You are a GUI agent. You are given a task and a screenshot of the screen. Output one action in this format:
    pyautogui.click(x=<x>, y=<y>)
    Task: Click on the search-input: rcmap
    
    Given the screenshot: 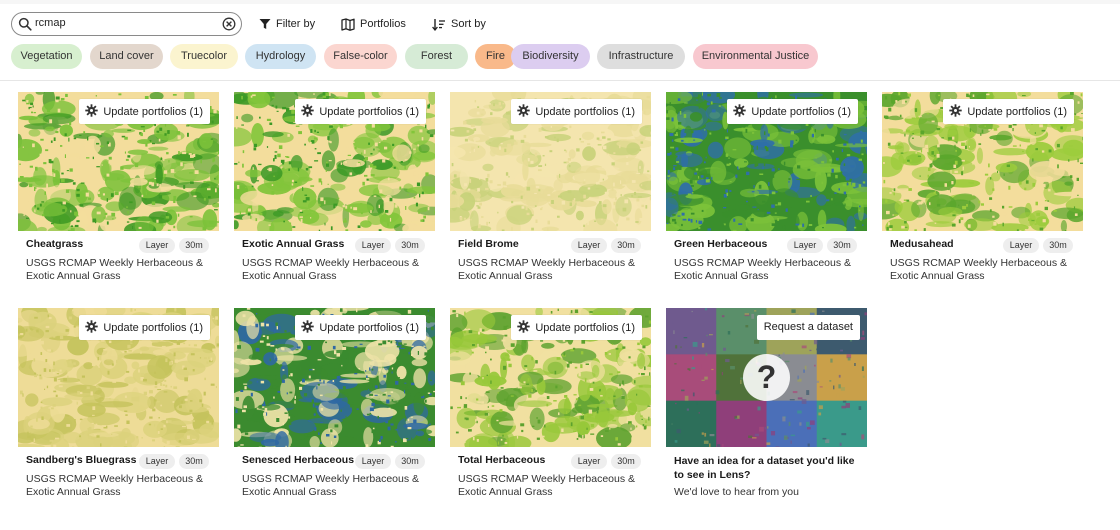 What is the action you would take?
    pyautogui.click(x=50, y=23)
    